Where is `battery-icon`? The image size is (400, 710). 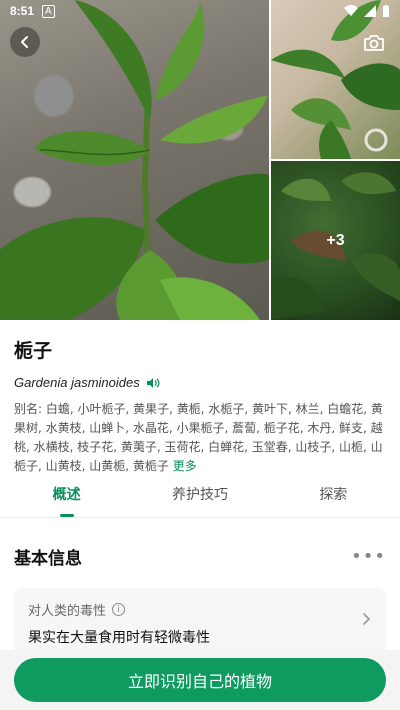 battery-icon is located at coordinates (386, 10).